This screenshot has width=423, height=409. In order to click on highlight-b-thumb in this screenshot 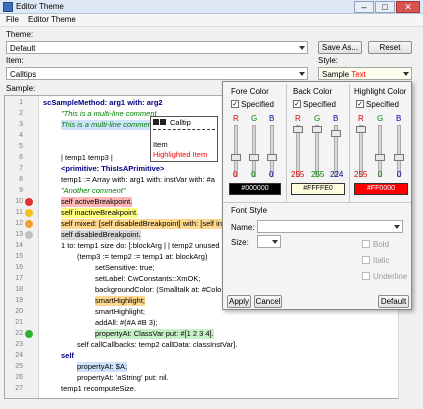, I will do `click(399, 157)`.